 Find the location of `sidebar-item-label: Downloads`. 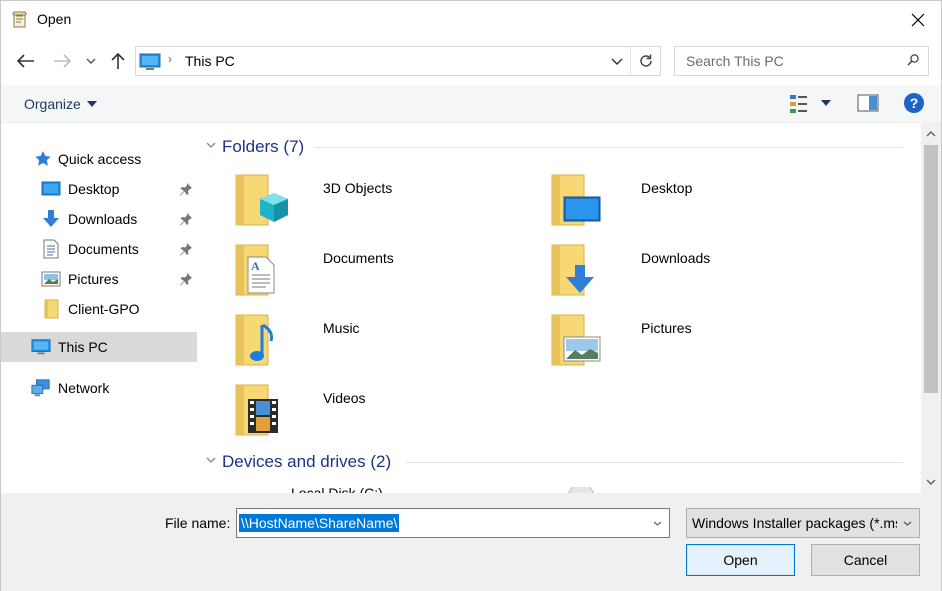

sidebar-item-label: Downloads is located at coordinates (103, 219).